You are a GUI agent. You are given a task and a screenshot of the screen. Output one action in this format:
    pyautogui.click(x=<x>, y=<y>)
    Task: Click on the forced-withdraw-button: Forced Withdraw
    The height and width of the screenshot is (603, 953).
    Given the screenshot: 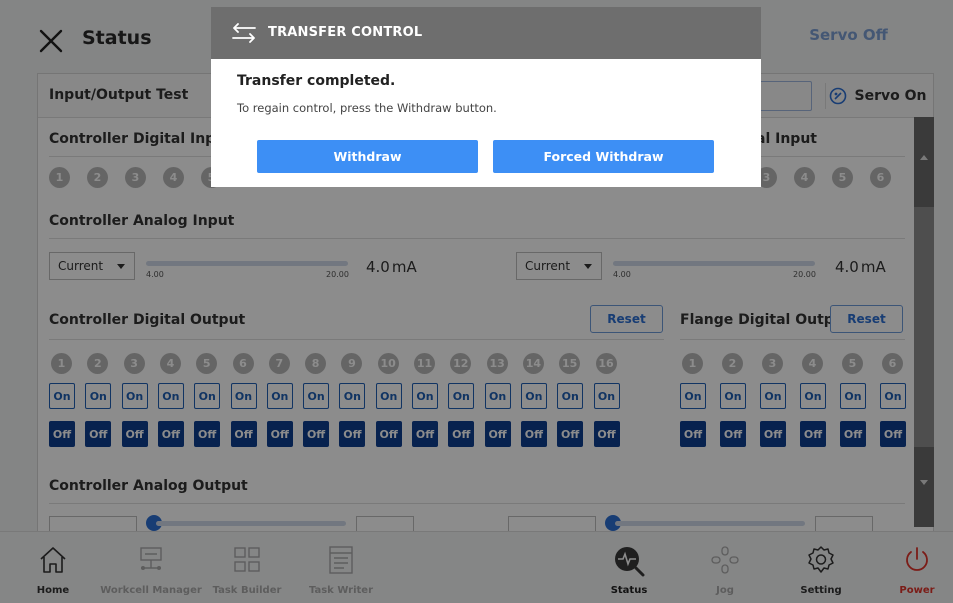 What is the action you would take?
    pyautogui.click(x=603, y=156)
    